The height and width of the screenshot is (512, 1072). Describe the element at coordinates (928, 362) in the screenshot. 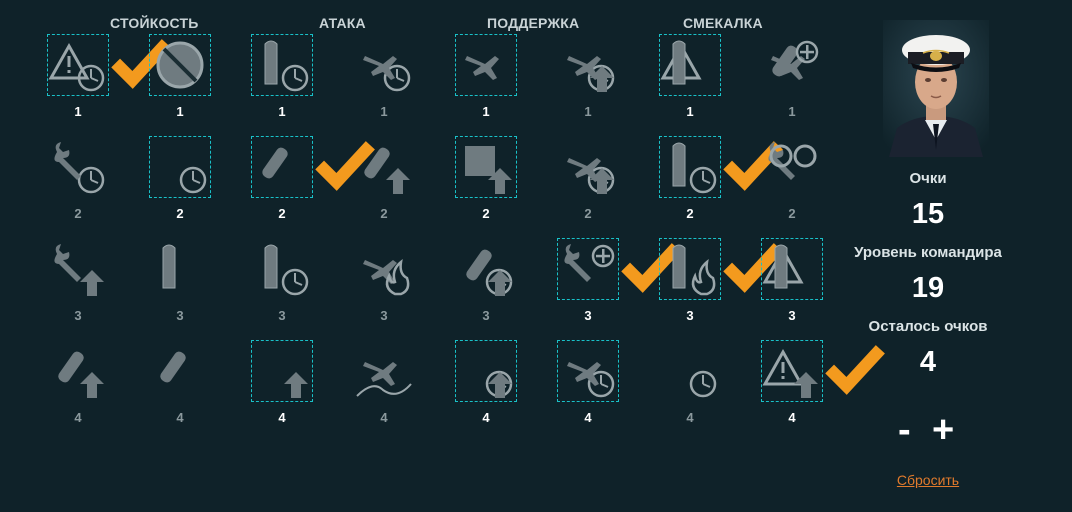

I see `remaining-points-value: 4` at that location.